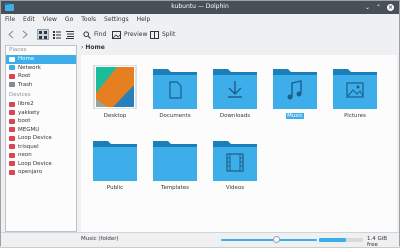 Image resolution: width=400 pixels, height=248 pixels. Describe the element at coordinates (269, 239) in the screenshot. I see `zoom-slider` at that location.